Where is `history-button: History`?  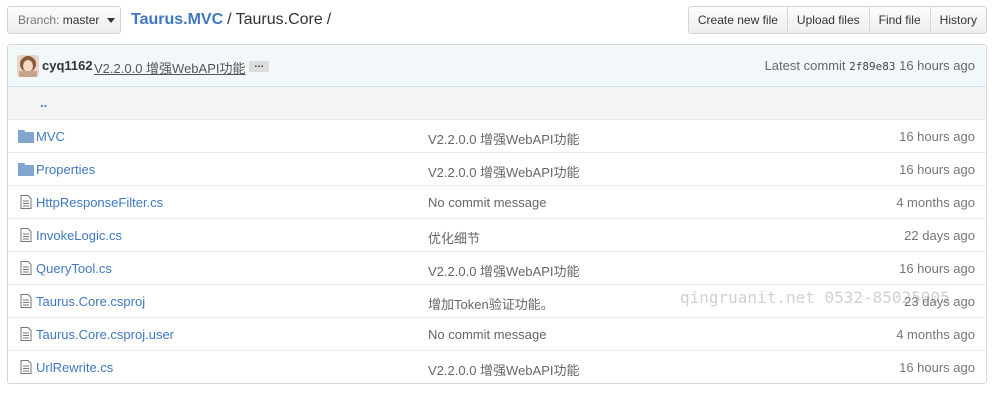 history-button: History is located at coordinates (958, 20).